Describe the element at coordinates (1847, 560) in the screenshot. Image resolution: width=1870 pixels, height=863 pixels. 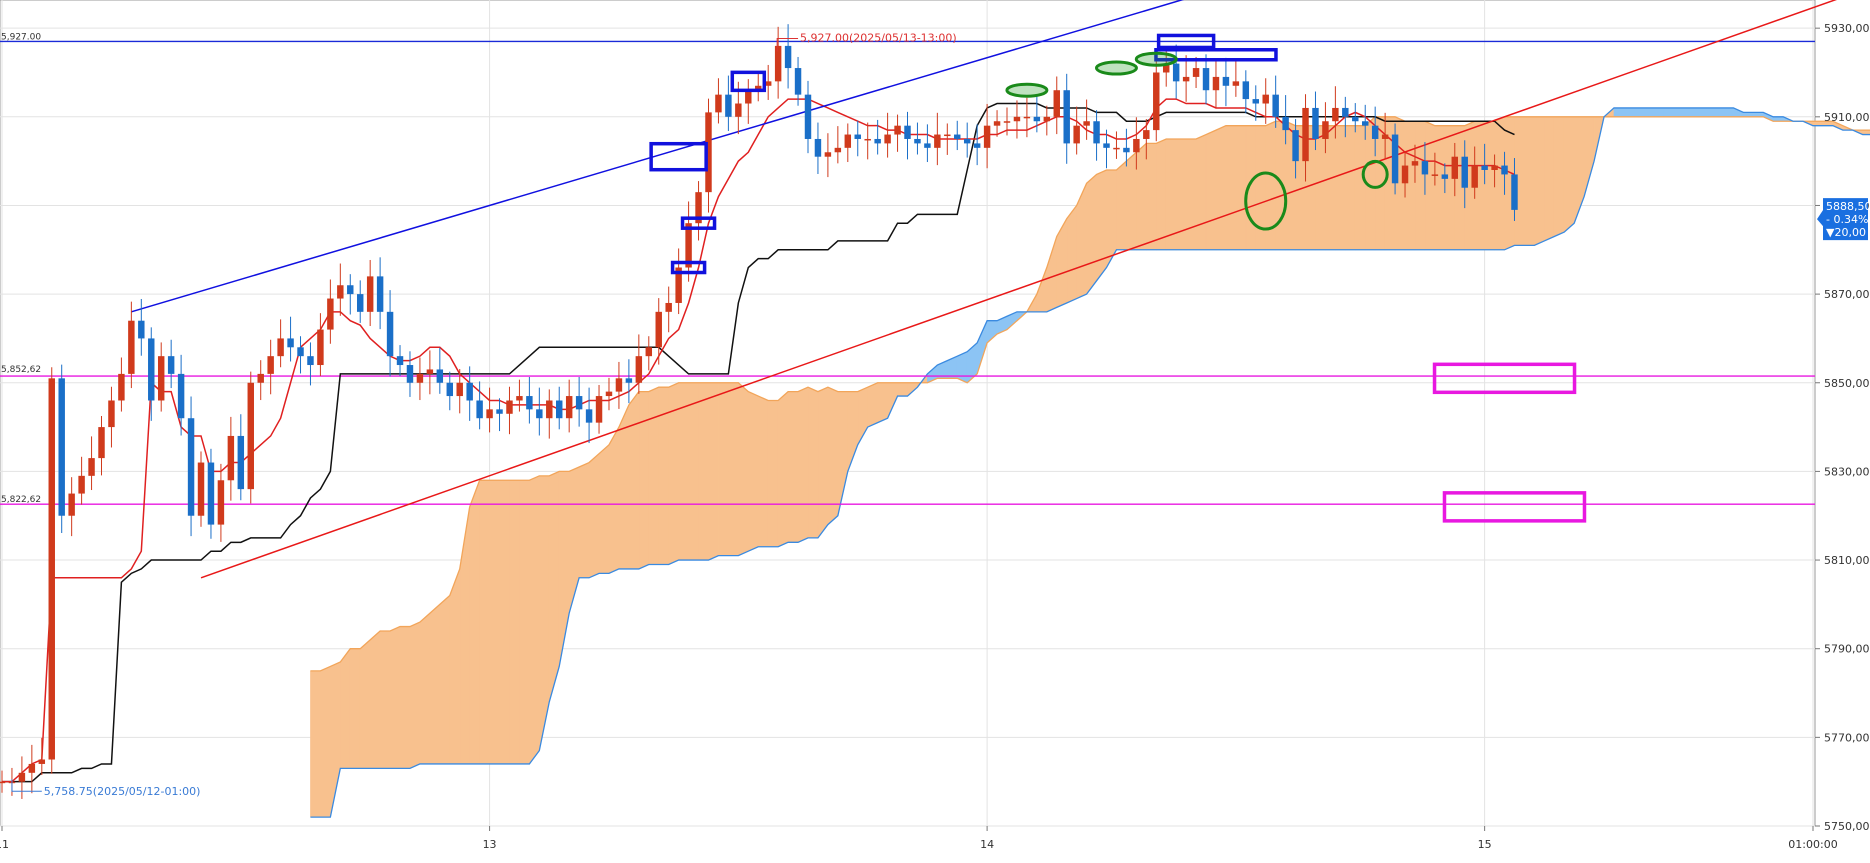
I see `y-tick-label: 5810,00` at that location.